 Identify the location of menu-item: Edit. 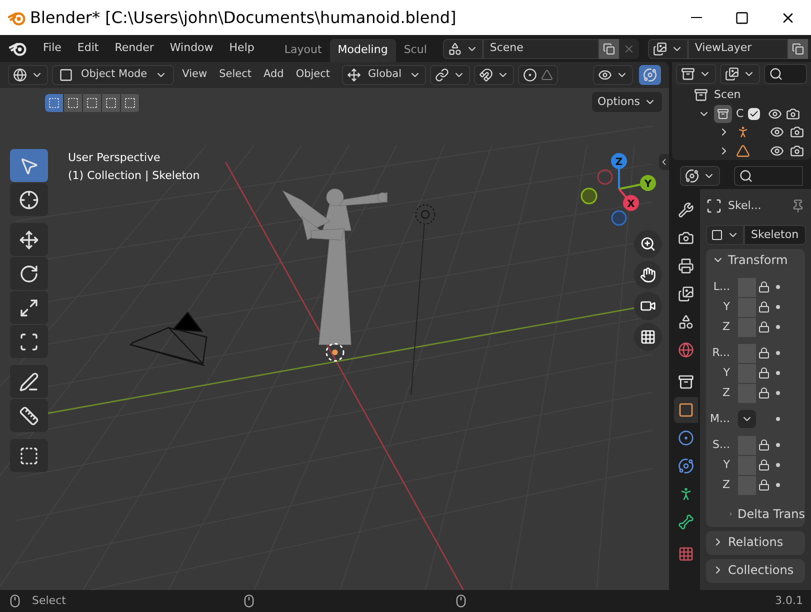
(88, 49).